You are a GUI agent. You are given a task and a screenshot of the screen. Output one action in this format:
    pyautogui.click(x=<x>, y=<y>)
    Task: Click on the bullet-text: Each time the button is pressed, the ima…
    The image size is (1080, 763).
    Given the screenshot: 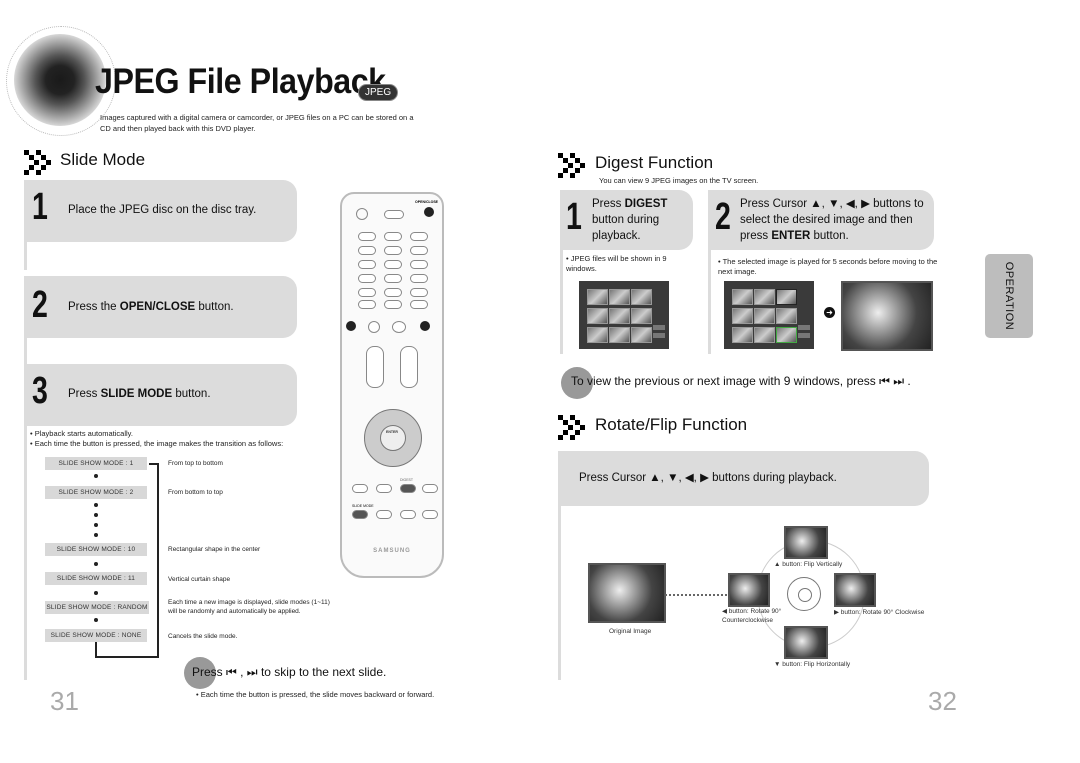 What is the action you would take?
    pyautogui.click(x=159, y=443)
    